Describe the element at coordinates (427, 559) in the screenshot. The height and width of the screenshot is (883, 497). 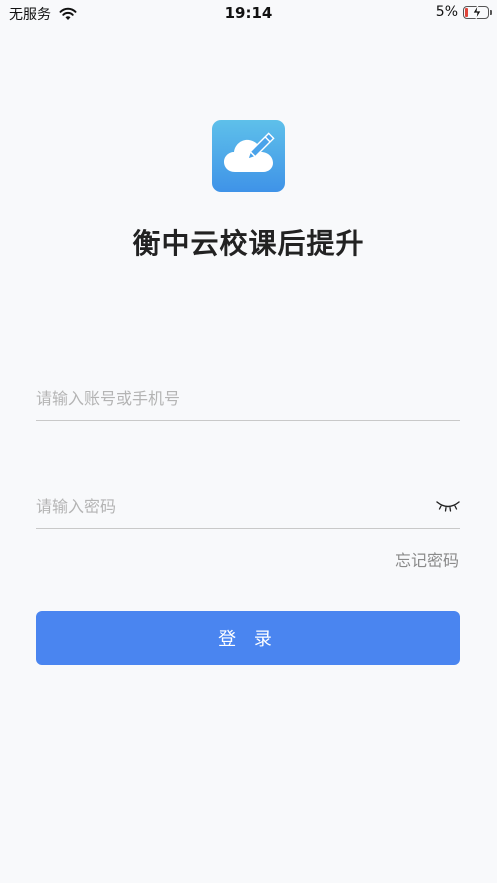
I see `forgot-password-link: 忘记密码` at that location.